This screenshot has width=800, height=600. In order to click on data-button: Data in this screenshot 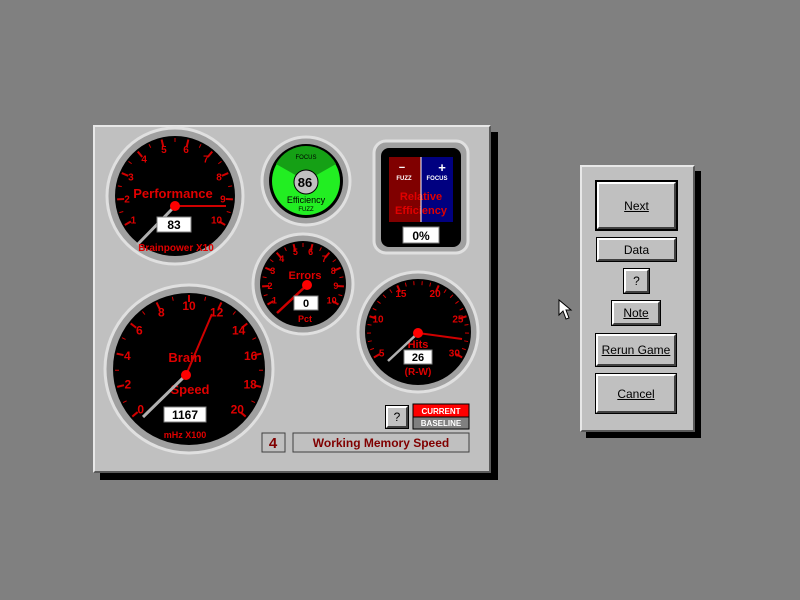, I will do `click(636, 249)`.